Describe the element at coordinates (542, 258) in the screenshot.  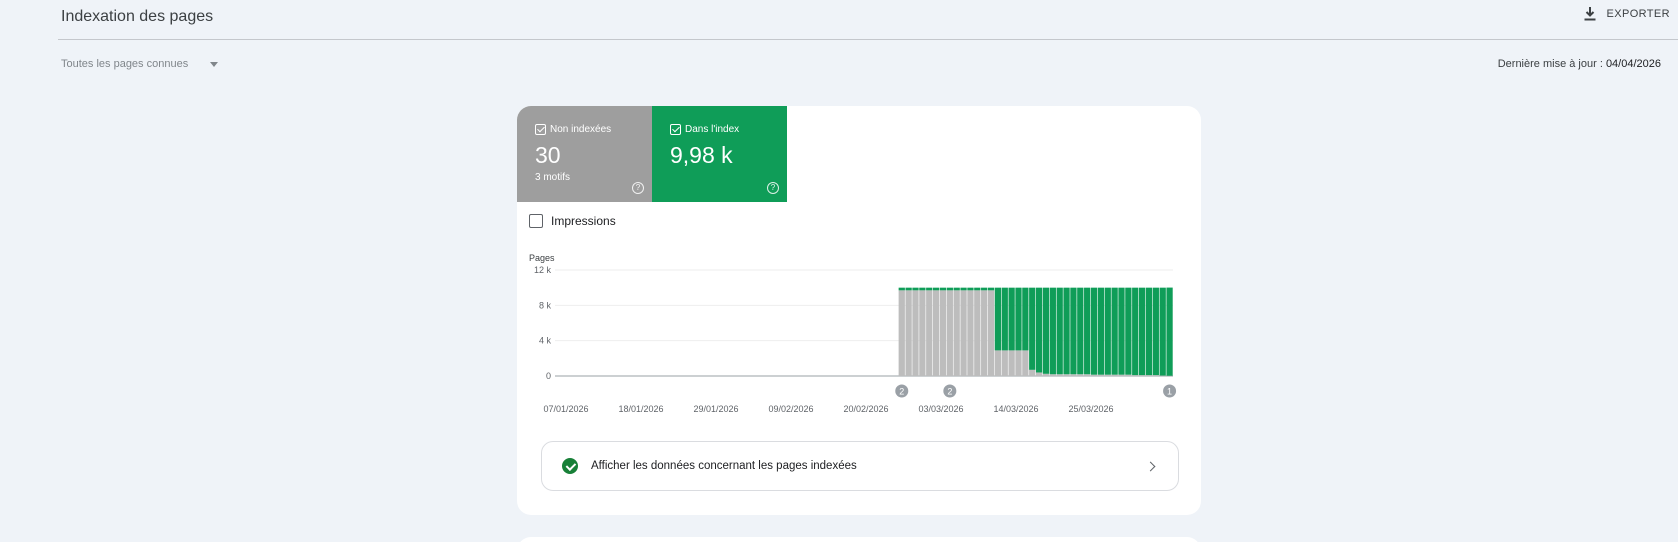
I see `y-axis-label: Pages` at that location.